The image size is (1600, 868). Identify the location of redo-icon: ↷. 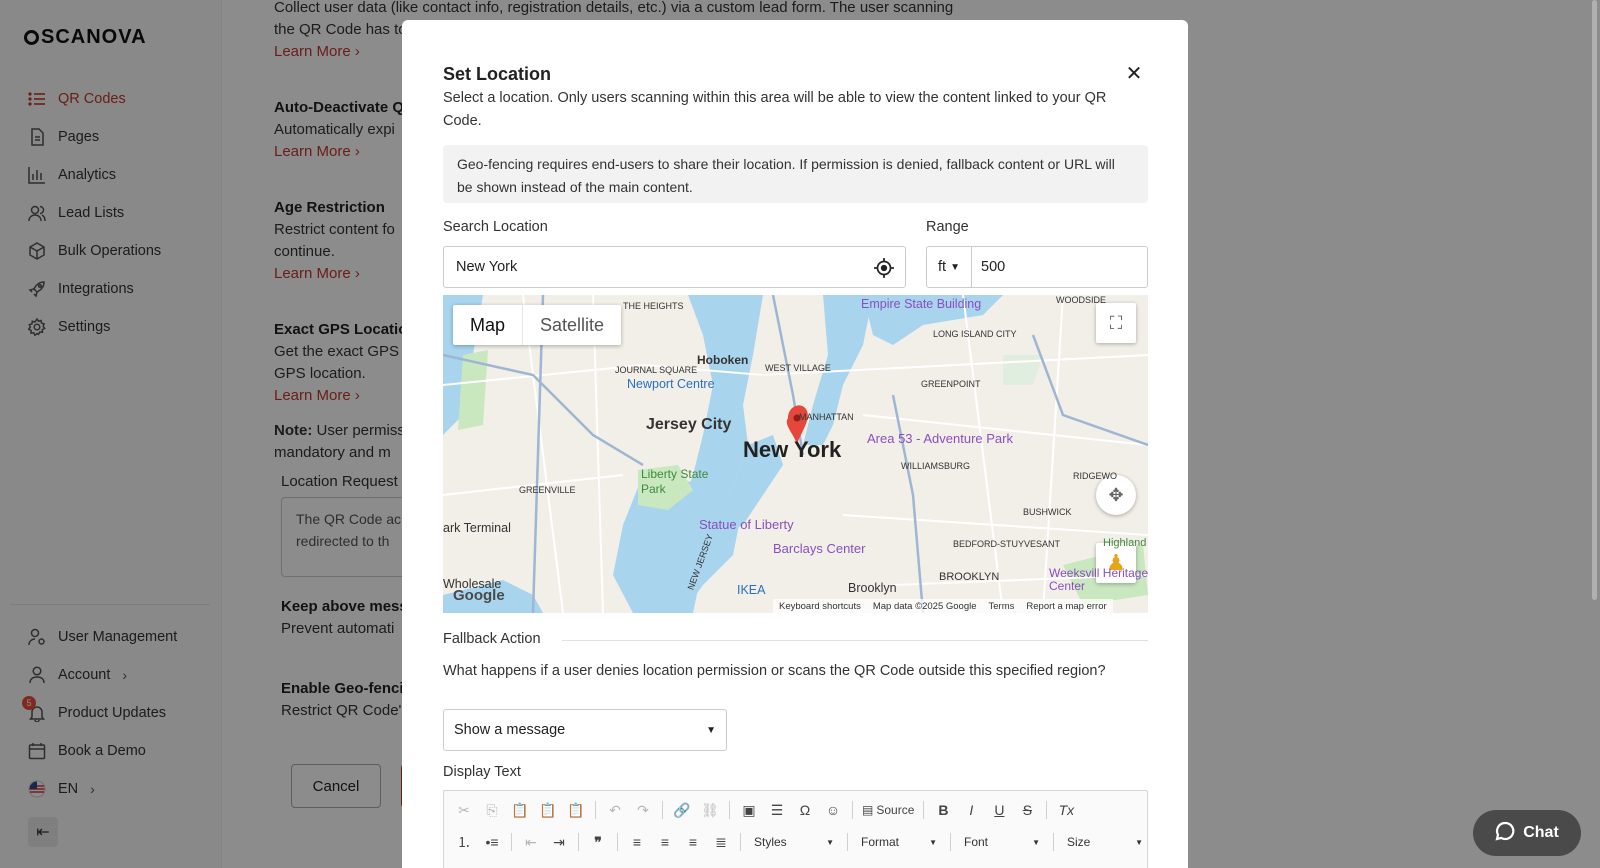
(643, 810).